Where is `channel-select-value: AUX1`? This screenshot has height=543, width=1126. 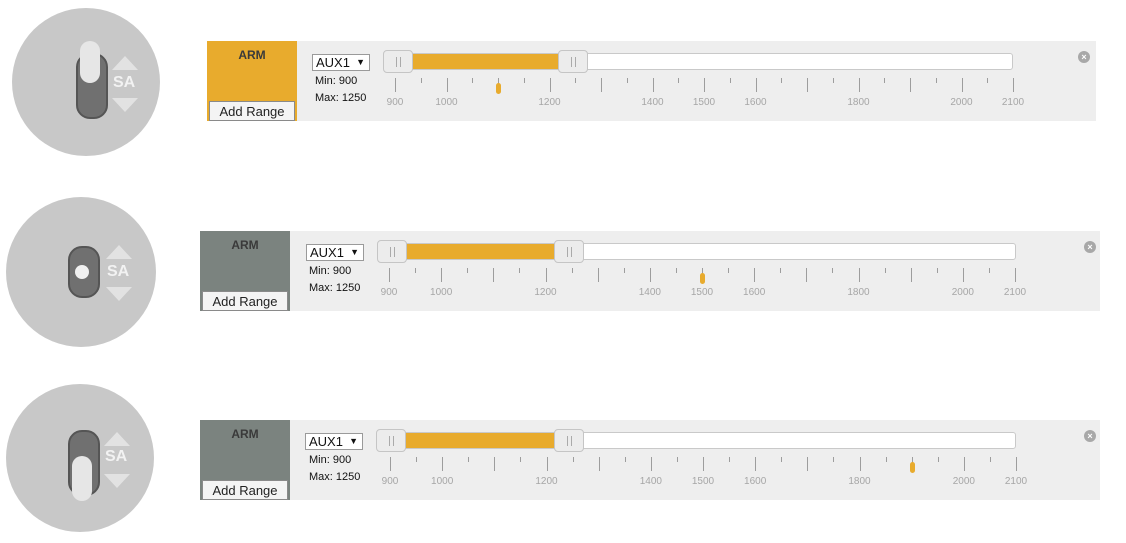
channel-select-value: AUX1 is located at coordinates (327, 252).